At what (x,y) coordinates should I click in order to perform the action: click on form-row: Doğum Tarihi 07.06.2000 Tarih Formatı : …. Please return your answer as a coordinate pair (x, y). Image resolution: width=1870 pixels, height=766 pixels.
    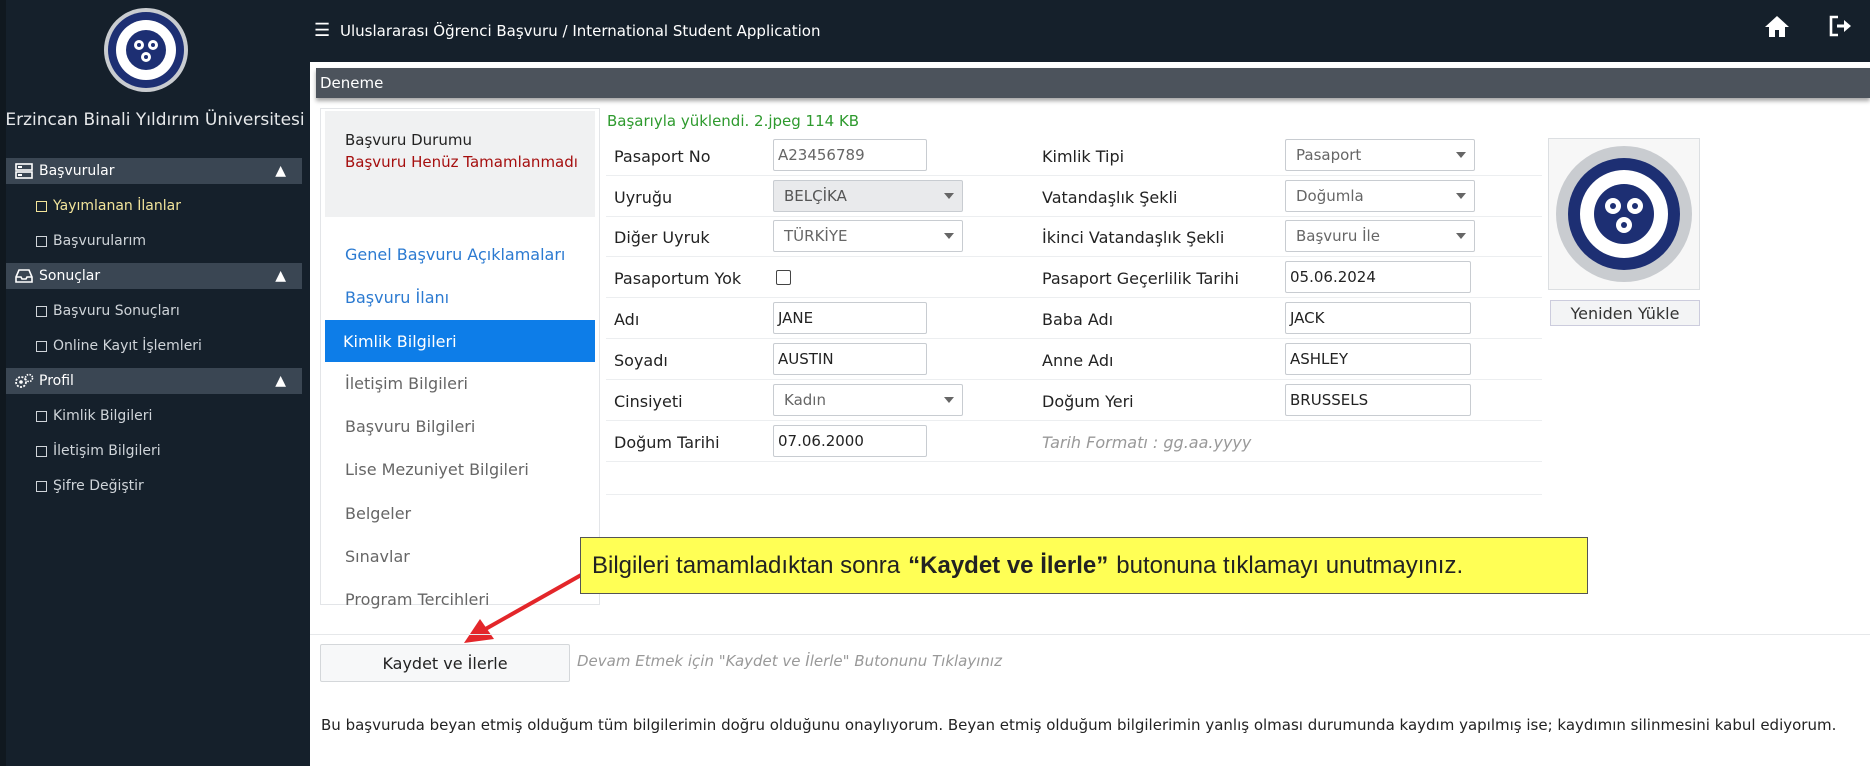
    Looking at the image, I should click on (1074, 441).